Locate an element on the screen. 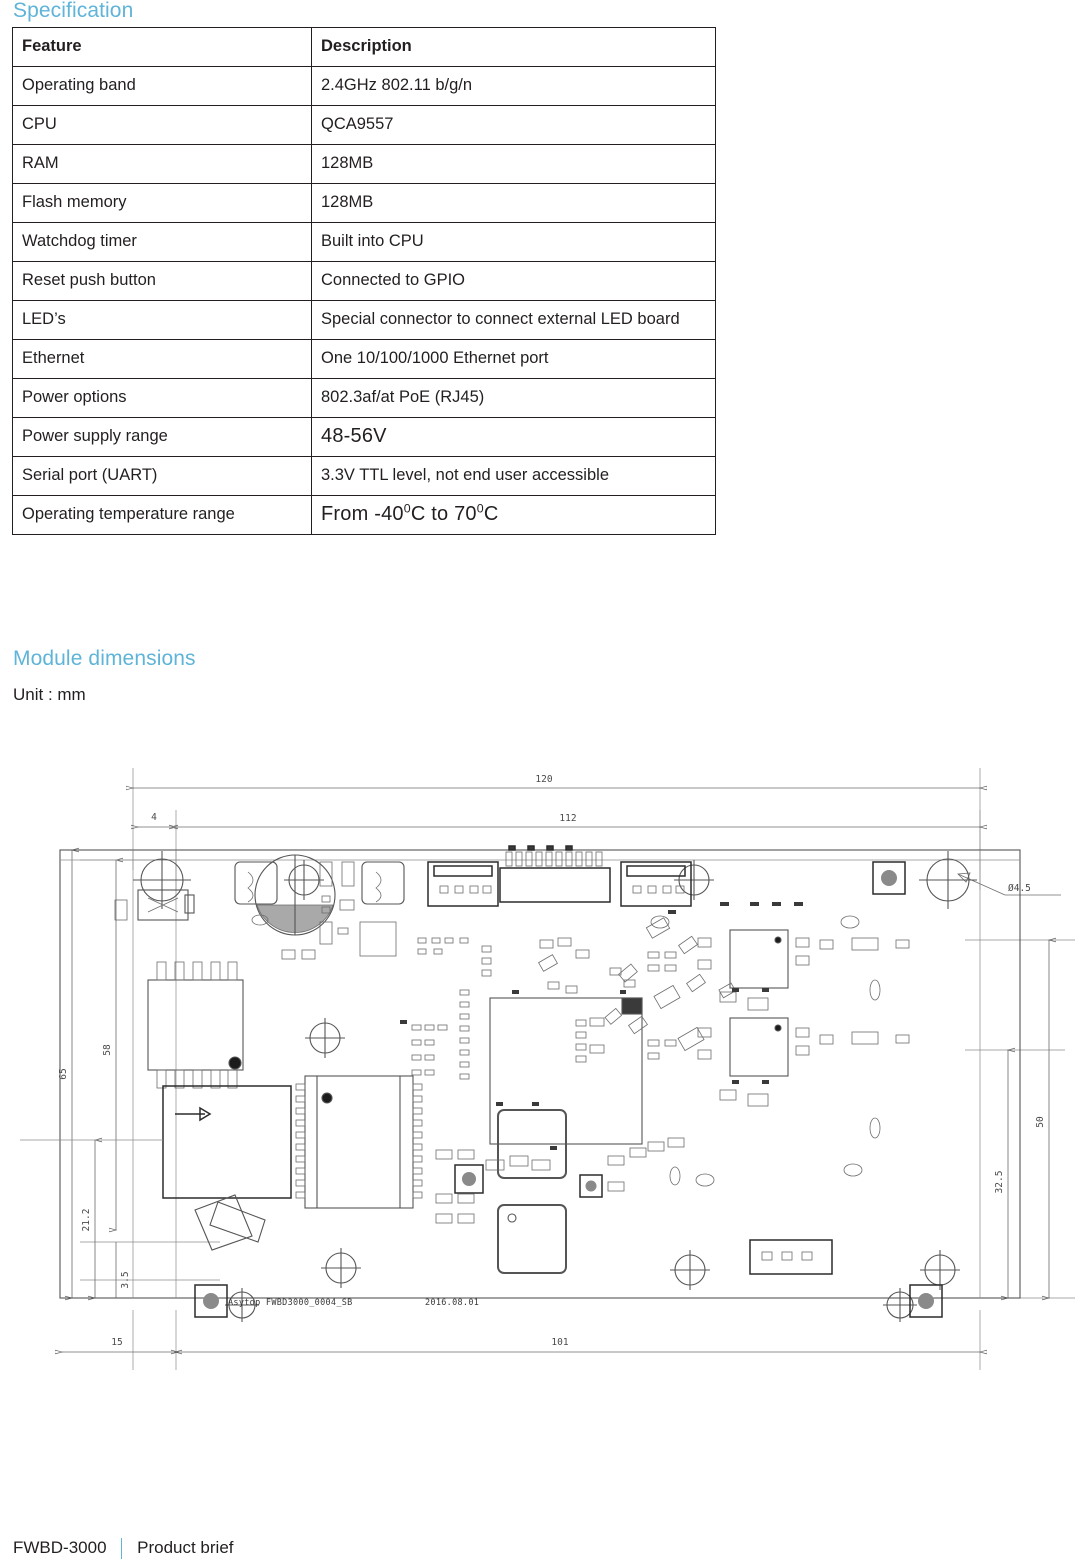 The image size is (1081, 1564). dimension-top-overall: 120 is located at coordinates (556, 781).